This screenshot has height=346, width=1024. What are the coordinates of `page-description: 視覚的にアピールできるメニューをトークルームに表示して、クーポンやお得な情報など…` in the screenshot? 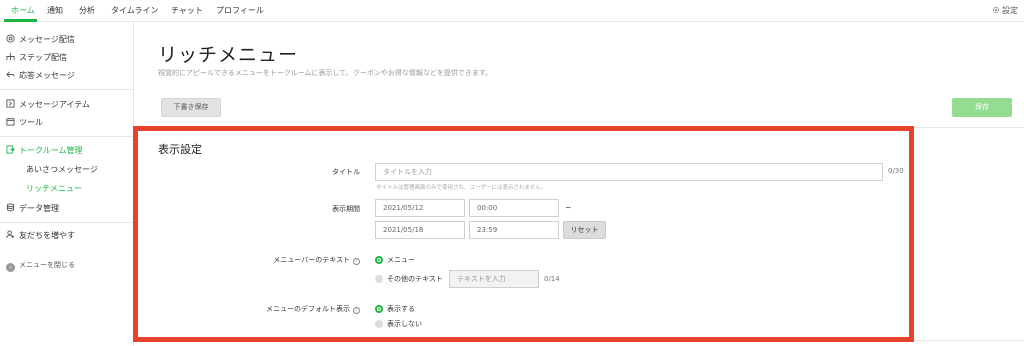 It's located at (325, 73).